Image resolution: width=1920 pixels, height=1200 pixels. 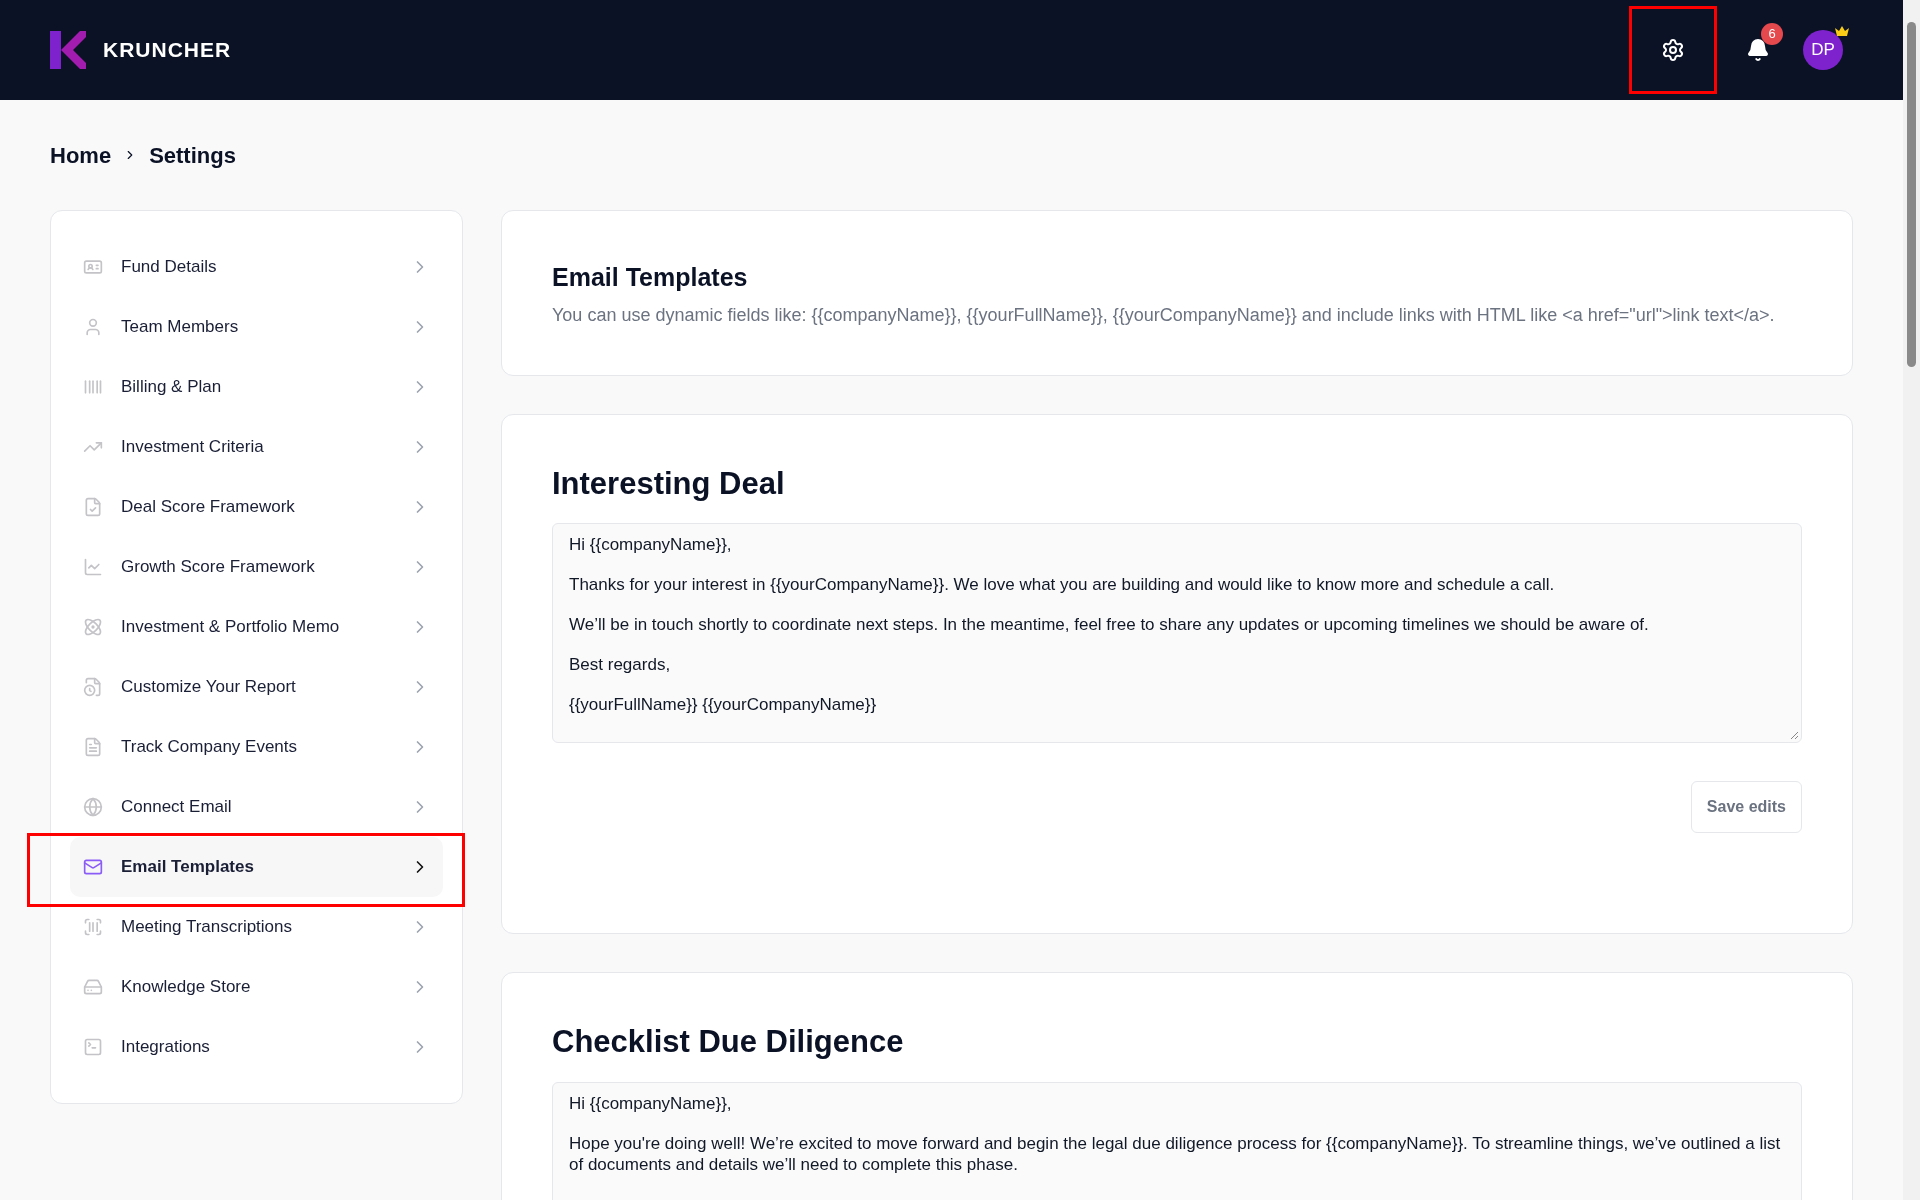 What do you see at coordinates (256, 567) in the screenshot?
I see `sidebar-item: Growth Score Framework` at bounding box center [256, 567].